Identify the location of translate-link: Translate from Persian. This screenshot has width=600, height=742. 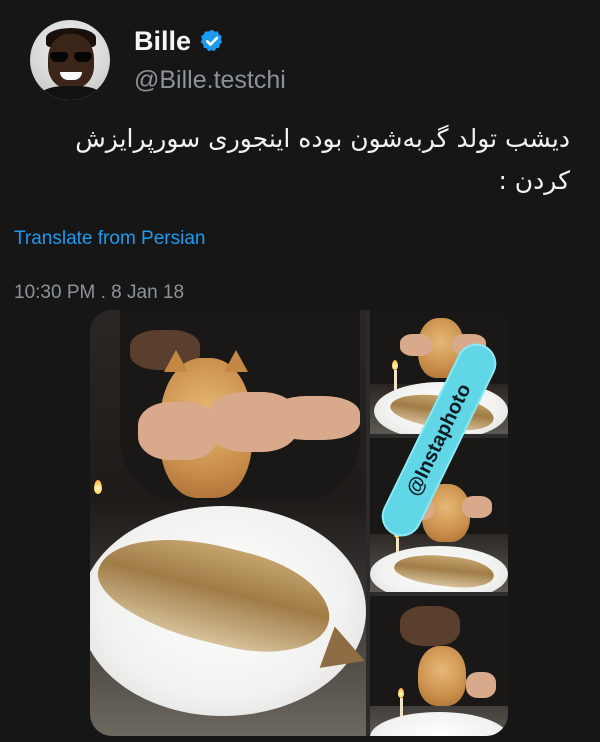
(109, 239).